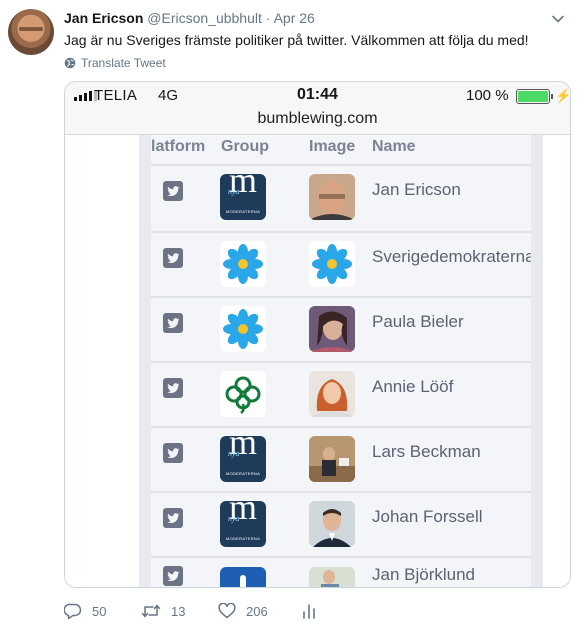  Describe the element at coordinates (394, 146) in the screenshot. I see `header-name: Name` at that location.